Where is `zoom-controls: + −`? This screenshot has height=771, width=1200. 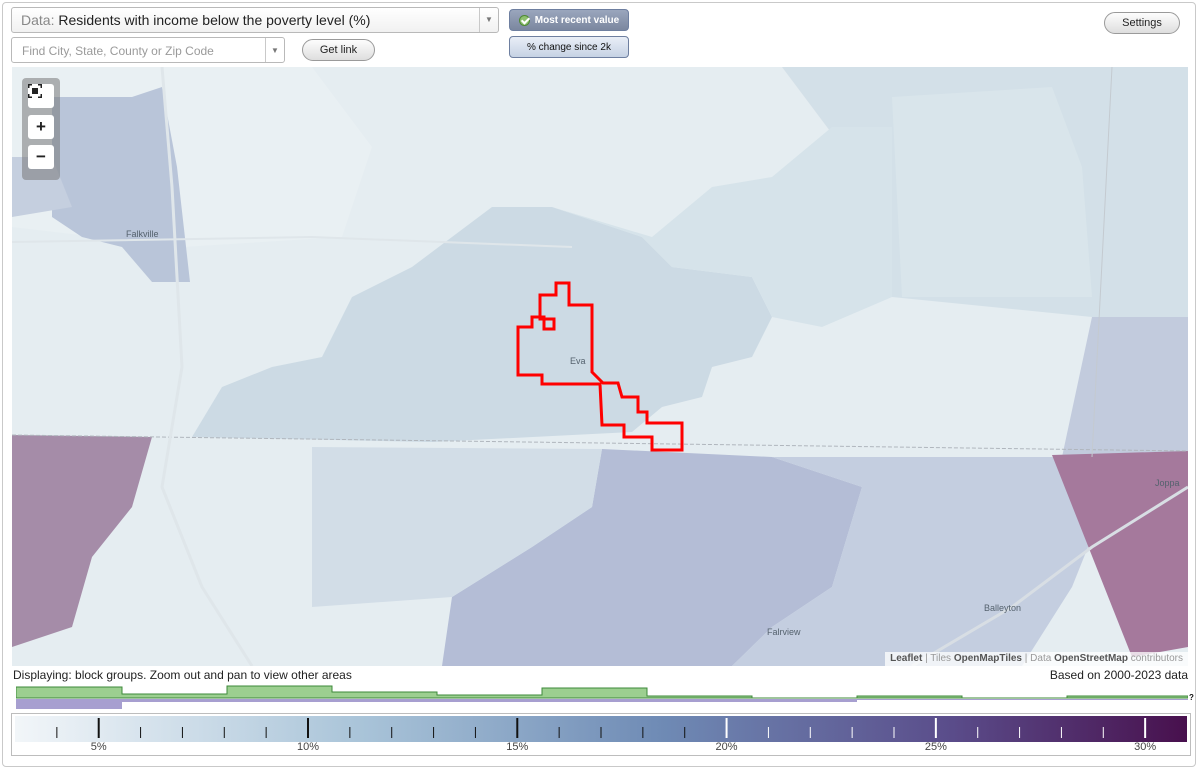
zoom-controls: + − is located at coordinates (41, 129).